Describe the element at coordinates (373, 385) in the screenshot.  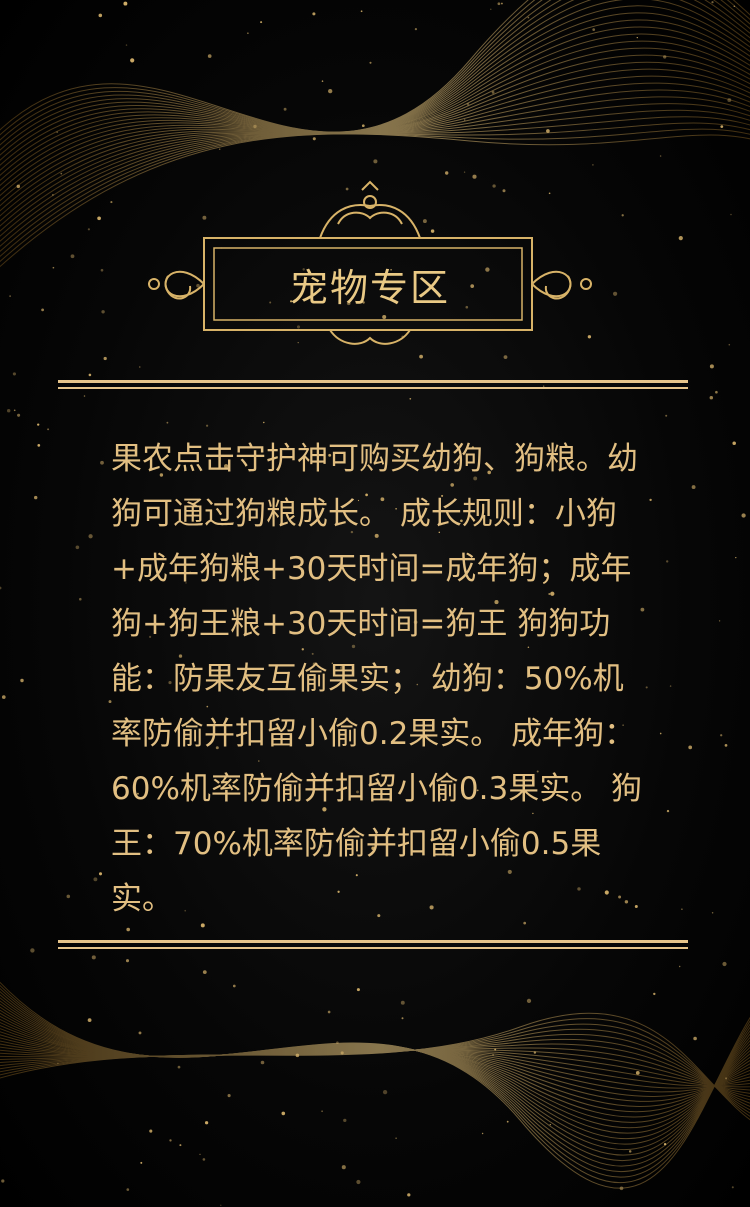
I see `top-divider` at that location.